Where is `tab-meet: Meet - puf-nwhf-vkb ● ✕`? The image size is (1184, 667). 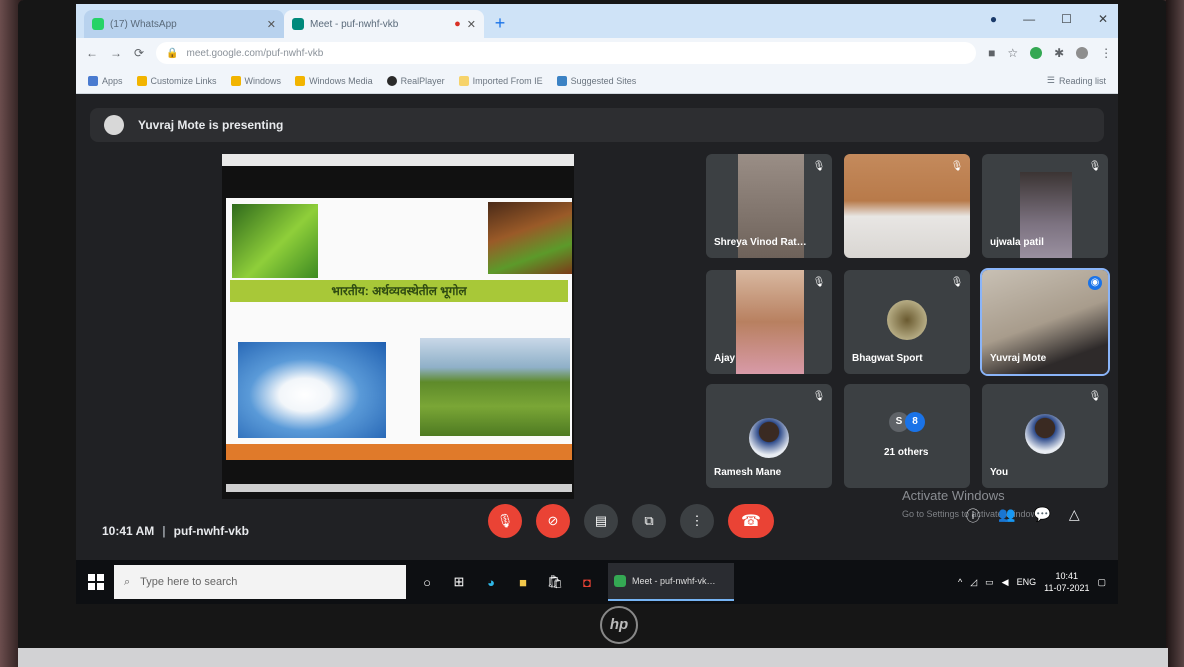
tab-meet: Meet - puf-nwhf-vkb ● ✕ is located at coordinates (384, 24).